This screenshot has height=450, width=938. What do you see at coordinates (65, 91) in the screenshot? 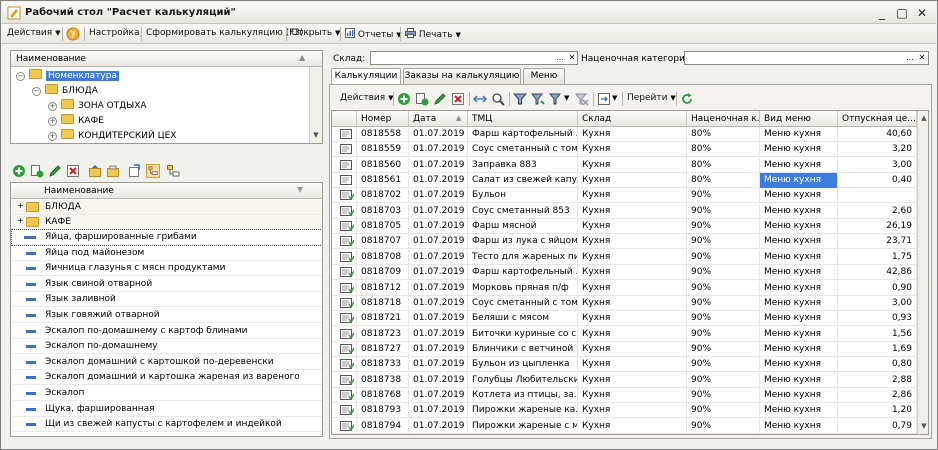
I see `tree-item: − БЛЮДА` at bounding box center [65, 91].